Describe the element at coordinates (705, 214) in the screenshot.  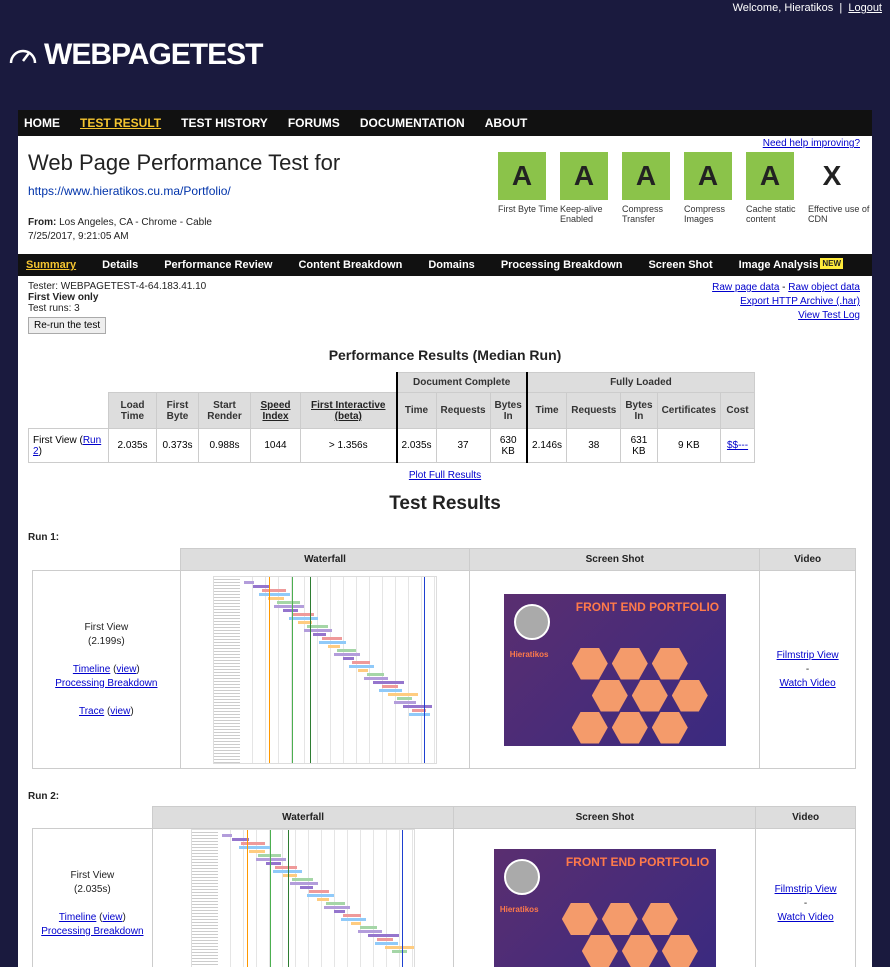
I see `grade-label: Compress Images` at that location.